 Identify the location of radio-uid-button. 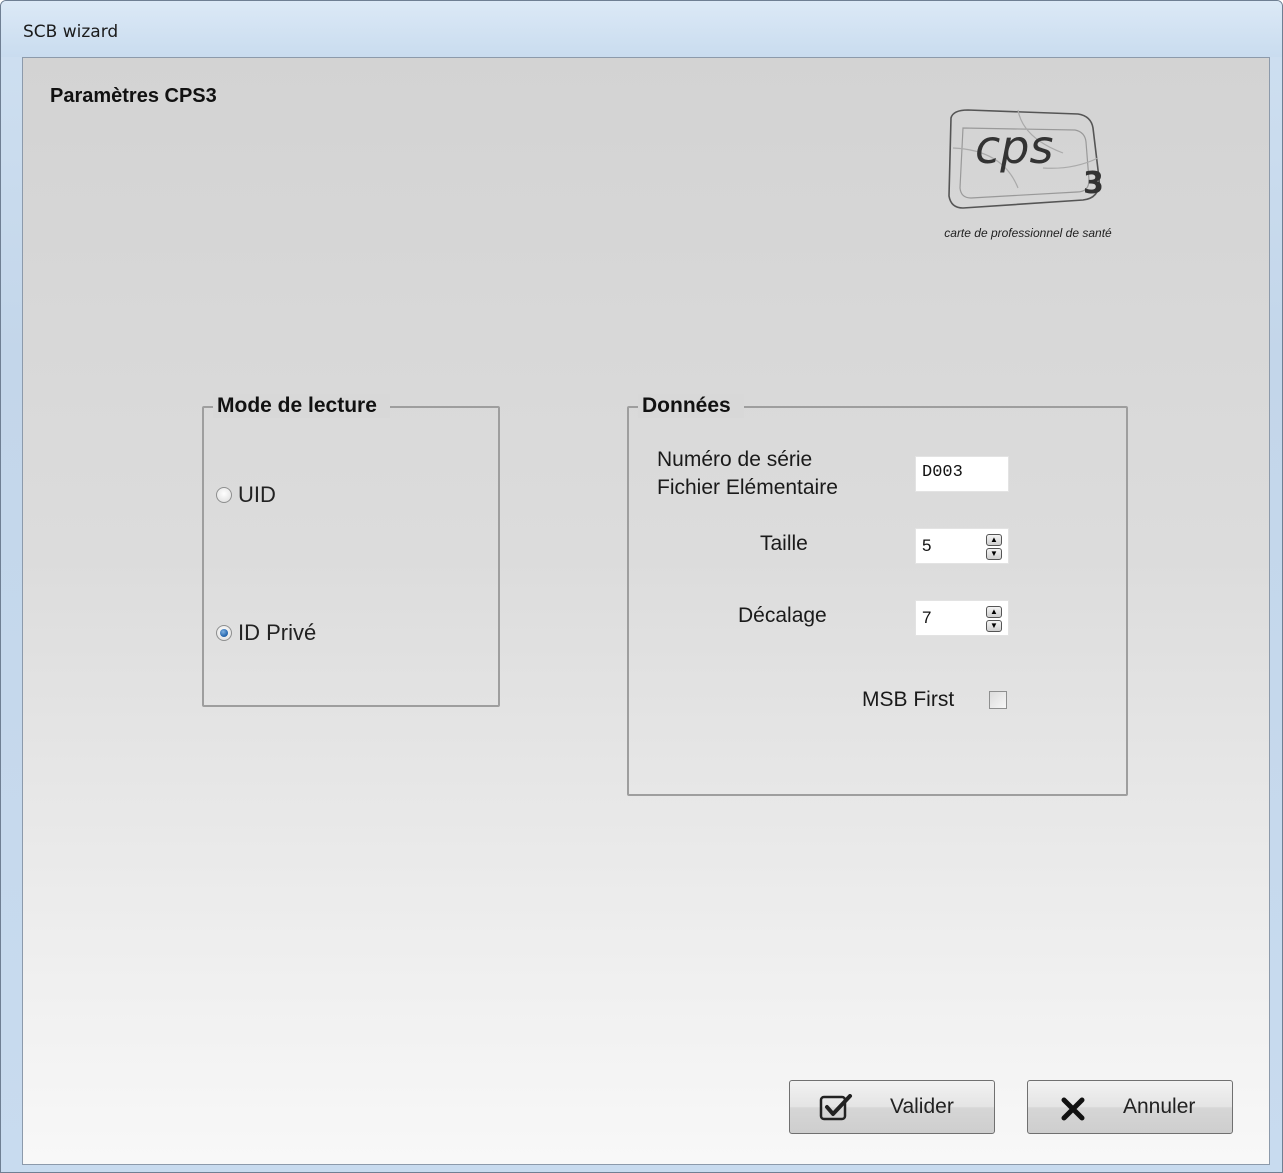
(224, 495).